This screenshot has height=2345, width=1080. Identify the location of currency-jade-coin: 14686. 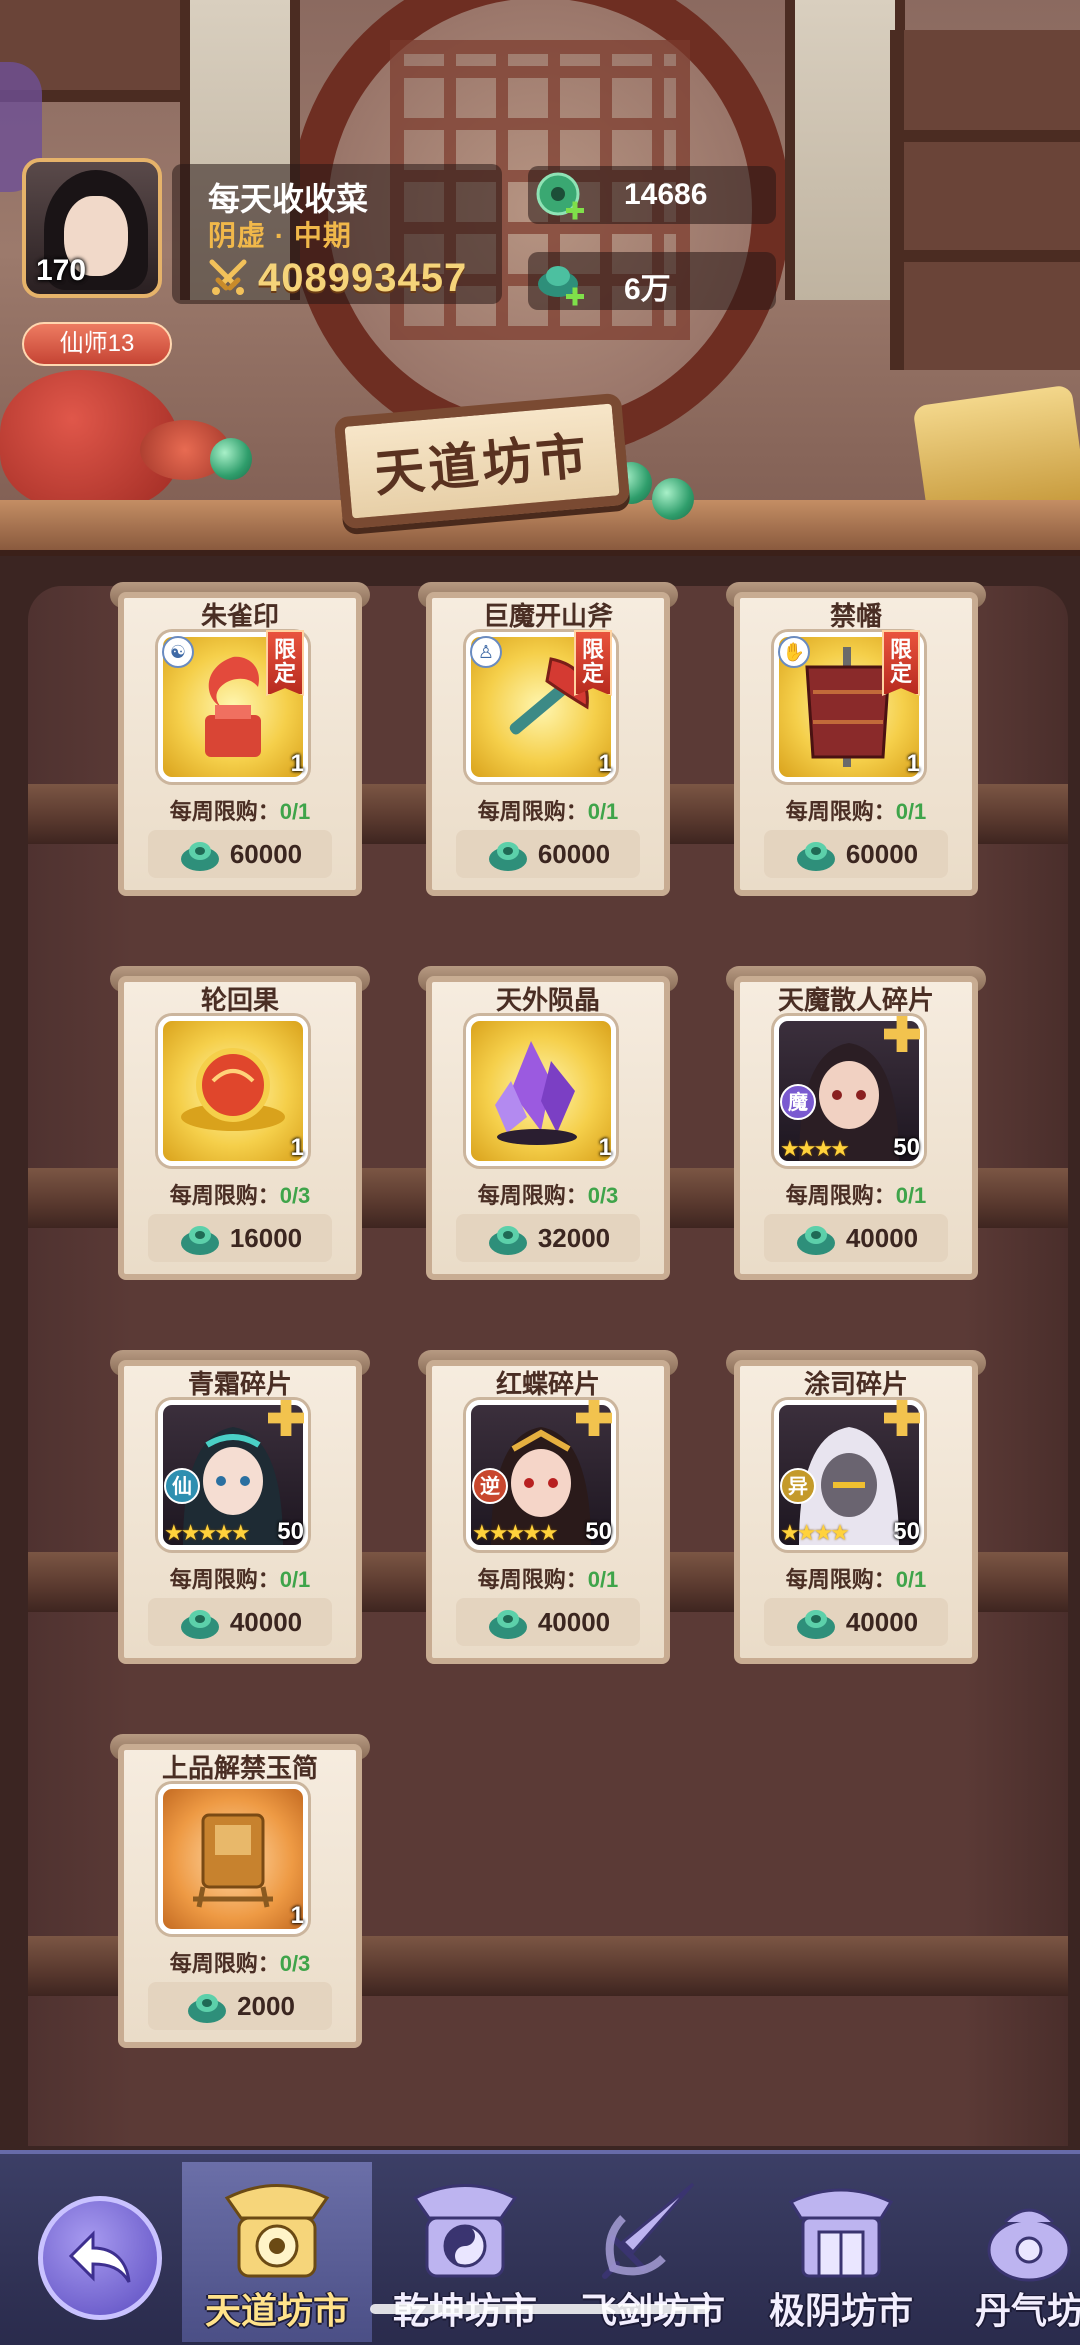
(652, 195).